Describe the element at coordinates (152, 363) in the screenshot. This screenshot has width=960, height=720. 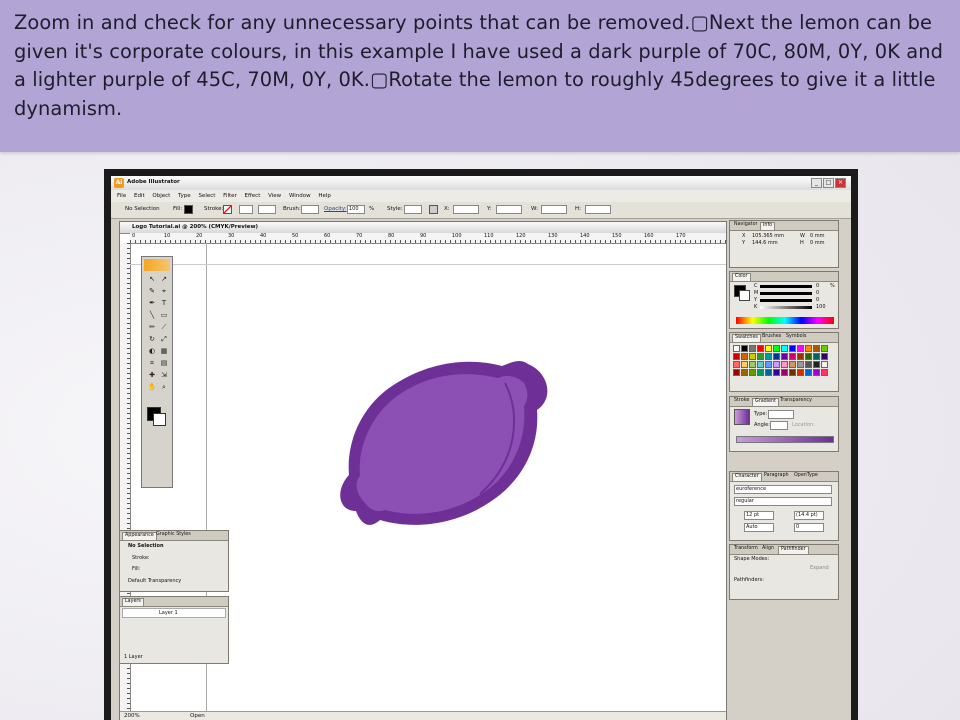
I see `tool-icon: ⌗` at that location.